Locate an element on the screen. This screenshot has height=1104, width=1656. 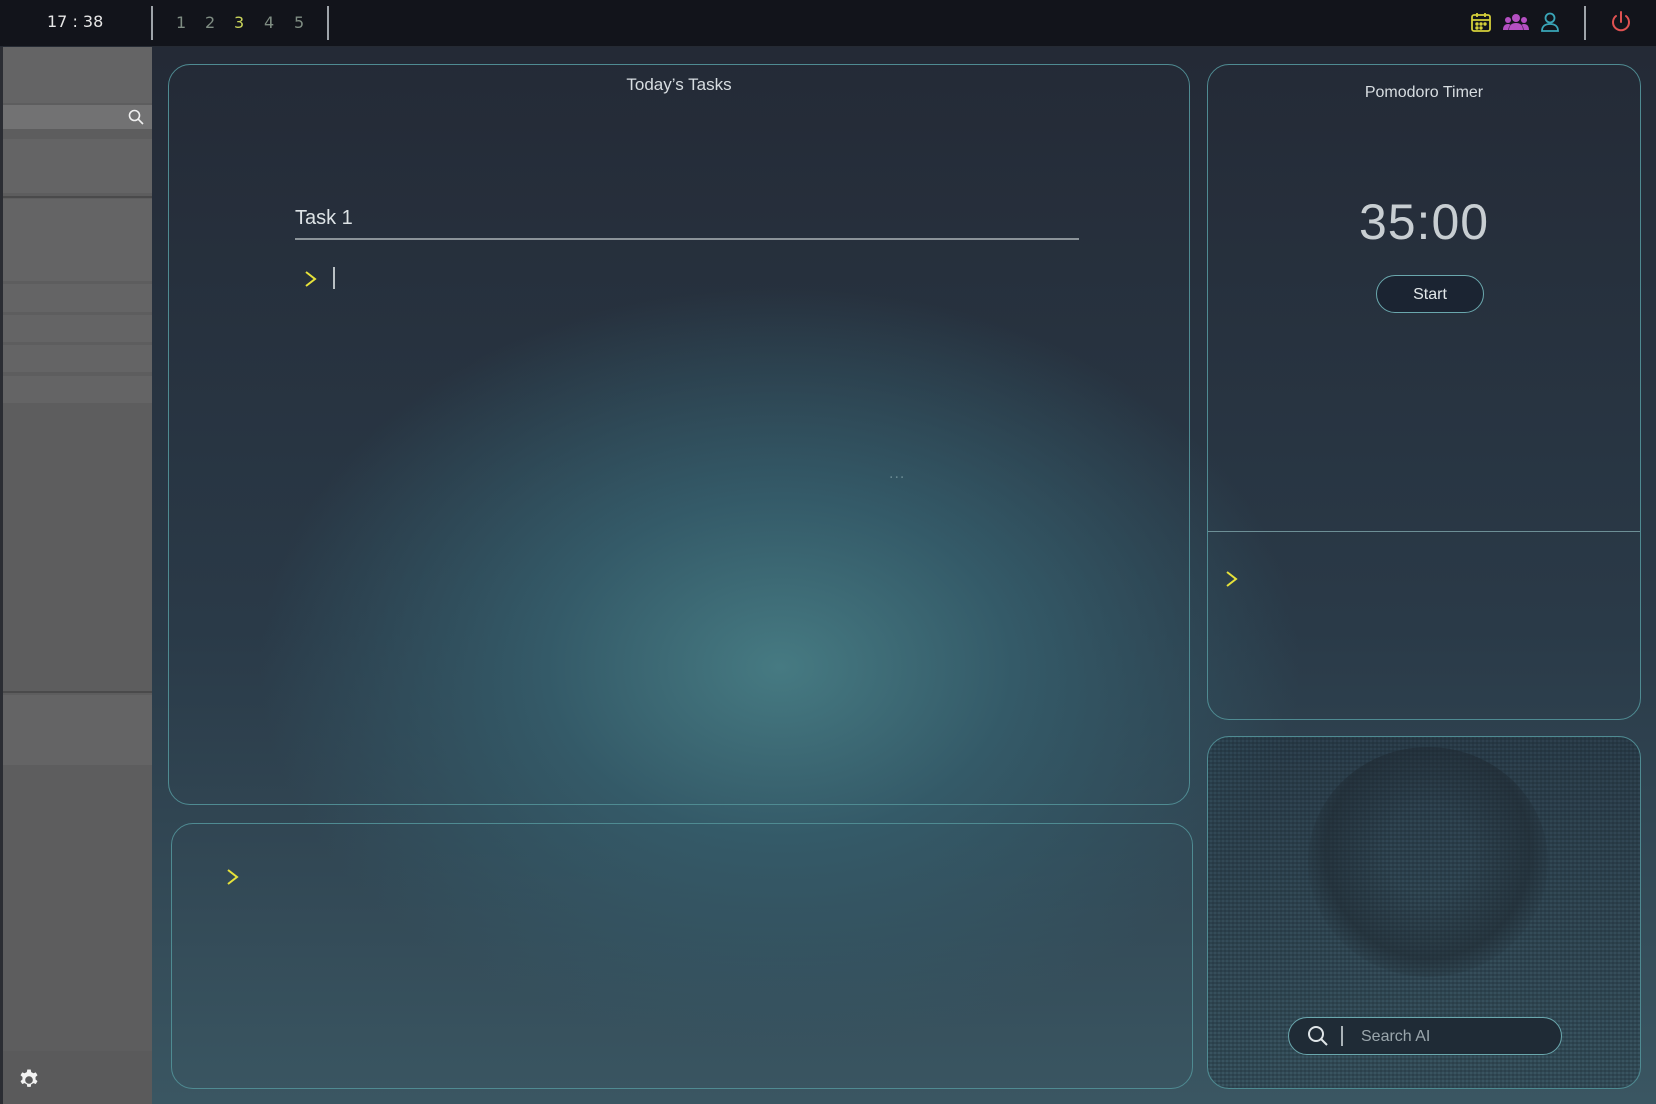
workspace-2: 2 is located at coordinates (210, 22).